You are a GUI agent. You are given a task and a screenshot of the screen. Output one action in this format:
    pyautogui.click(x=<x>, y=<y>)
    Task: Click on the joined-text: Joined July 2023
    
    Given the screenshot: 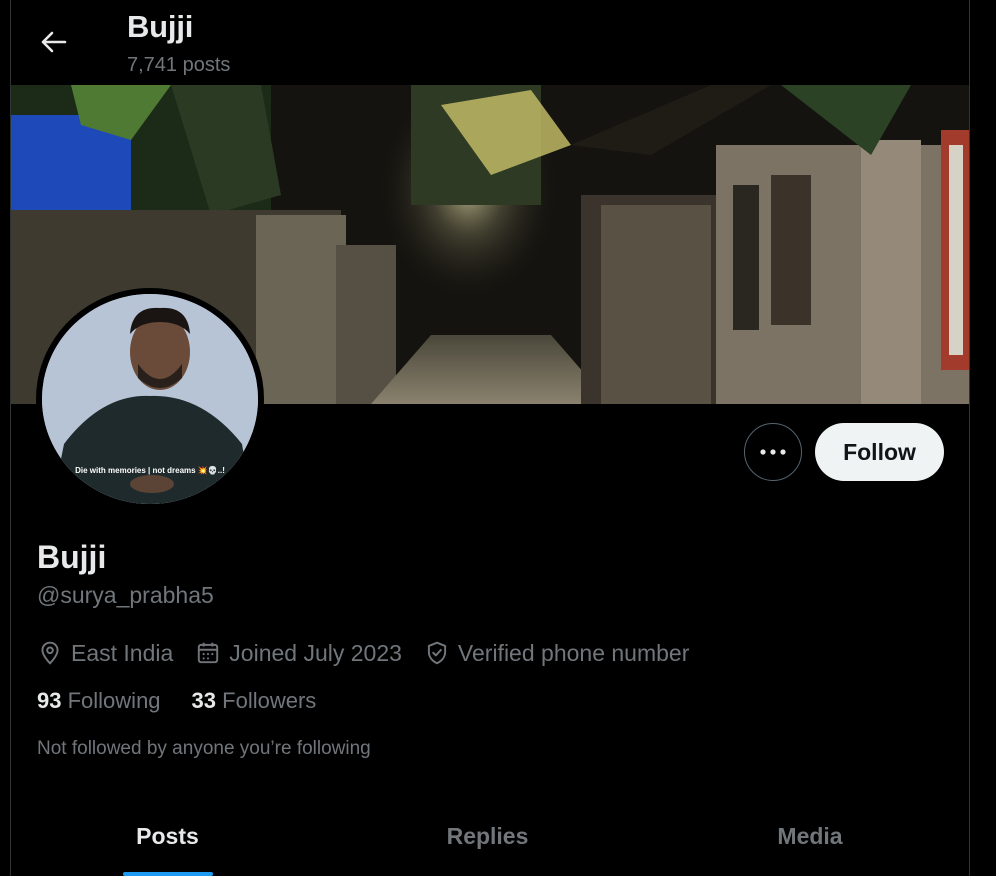 What is the action you would take?
    pyautogui.click(x=315, y=652)
    